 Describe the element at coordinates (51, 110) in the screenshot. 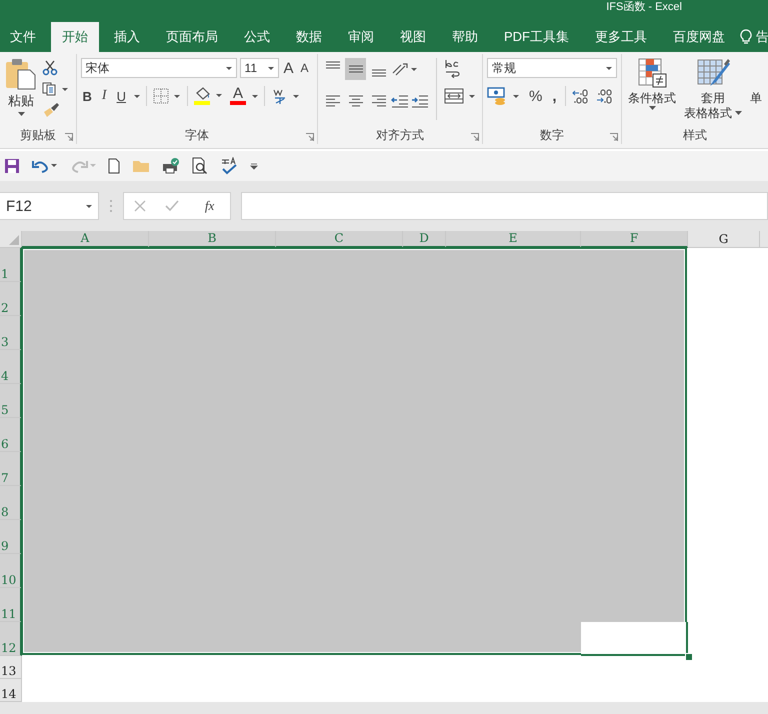

I see `format-painter-icon` at that location.